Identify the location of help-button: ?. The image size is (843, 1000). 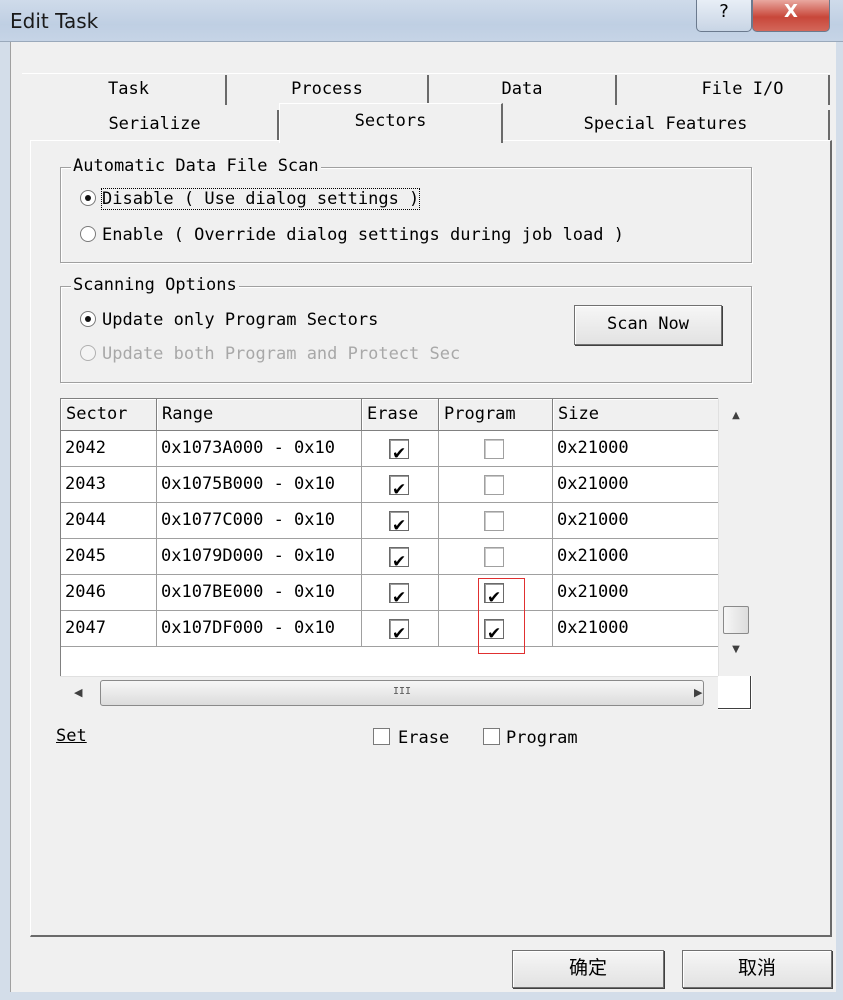
(724, 16).